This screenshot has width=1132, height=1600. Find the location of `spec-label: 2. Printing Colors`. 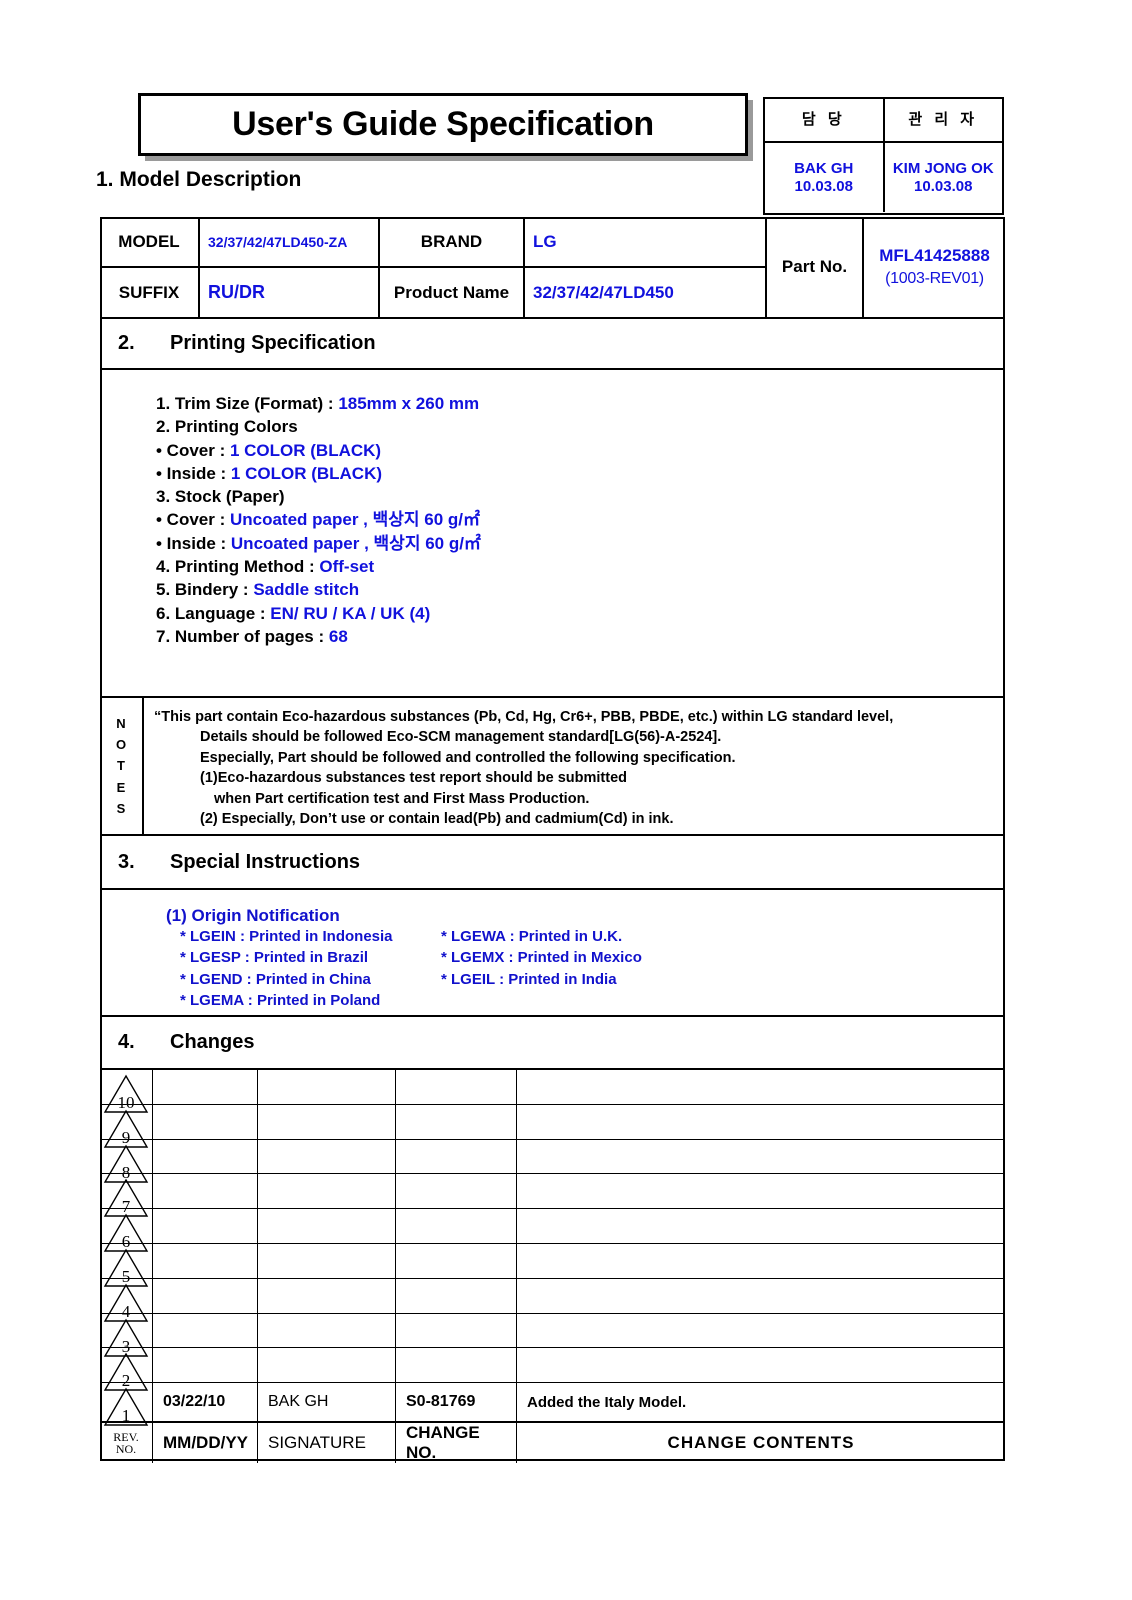

spec-label: 2. Printing Colors is located at coordinates (227, 427).